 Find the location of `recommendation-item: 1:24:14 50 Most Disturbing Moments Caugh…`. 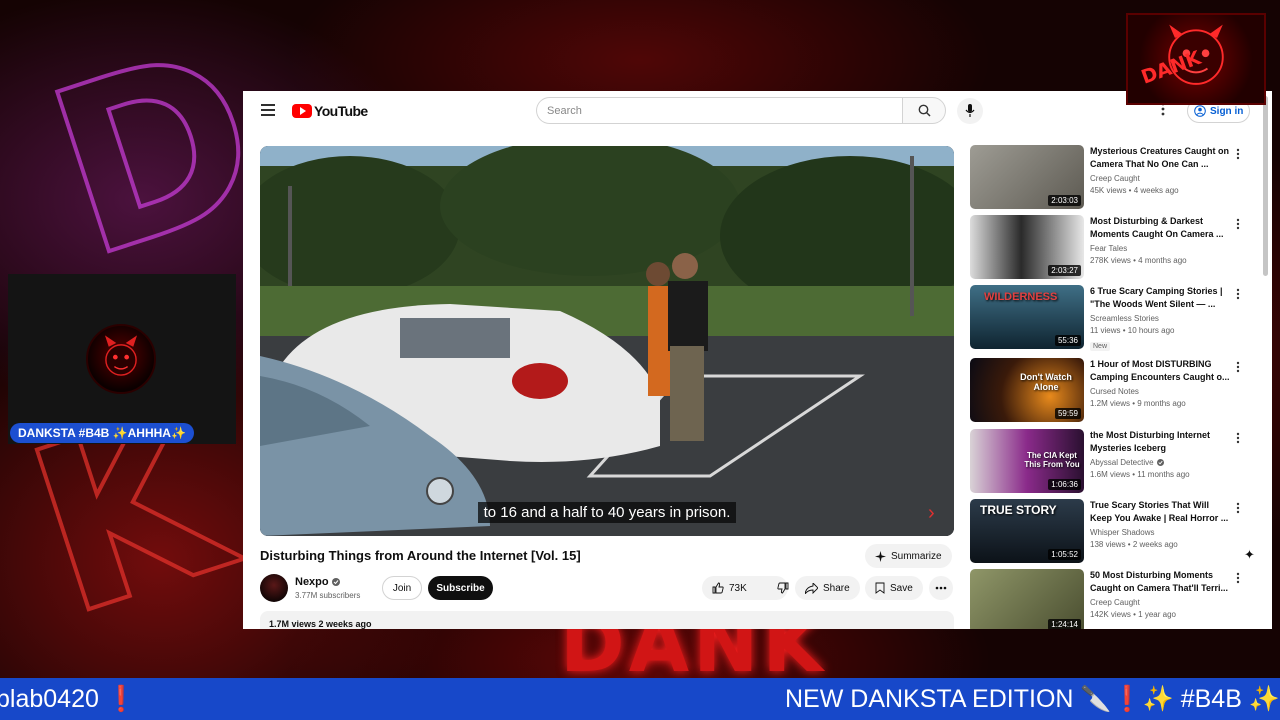

recommendation-item: 1:24:14 50 Most Disturbing Moments Caugh… is located at coordinates (1108, 599).